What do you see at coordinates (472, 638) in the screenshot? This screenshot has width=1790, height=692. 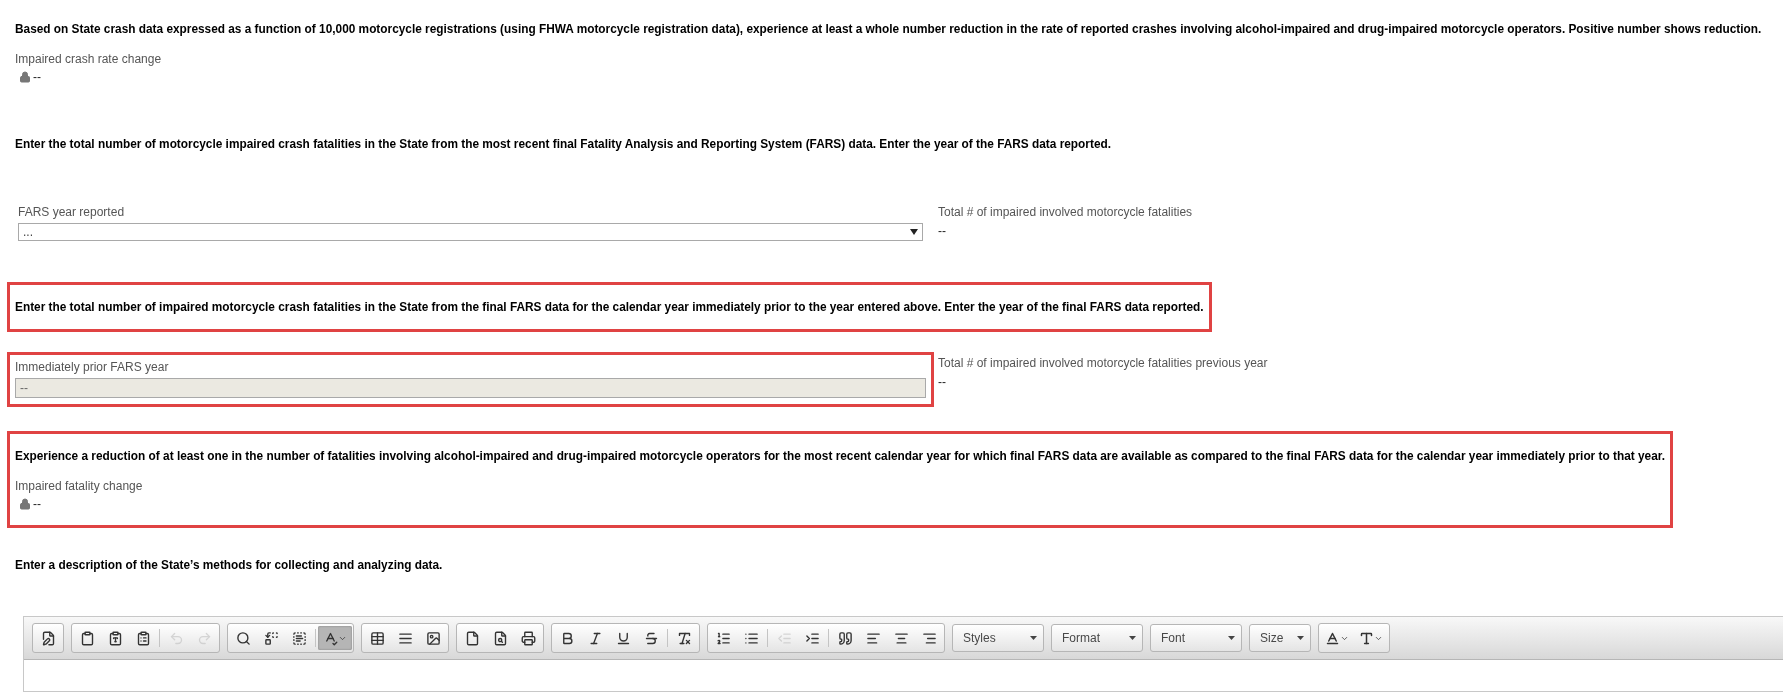 I see `new-page-icon` at bounding box center [472, 638].